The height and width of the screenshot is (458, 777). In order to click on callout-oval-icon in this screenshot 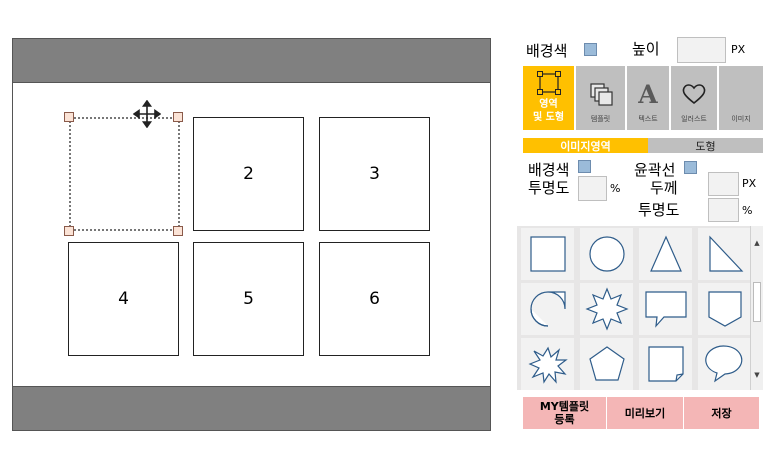, I will do `click(723, 364)`.